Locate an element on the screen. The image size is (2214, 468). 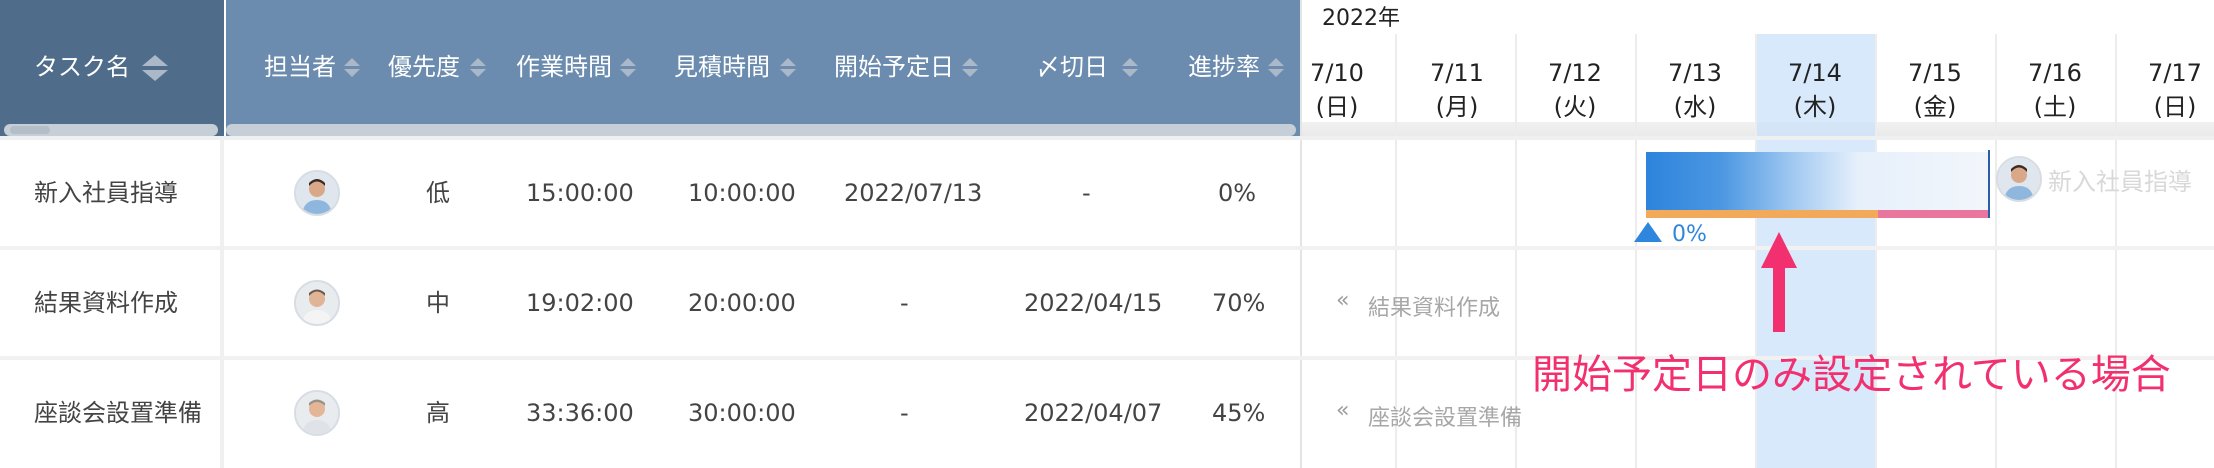
bar-task-label: 新入社員指導 is located at coordinates (2120, 182).